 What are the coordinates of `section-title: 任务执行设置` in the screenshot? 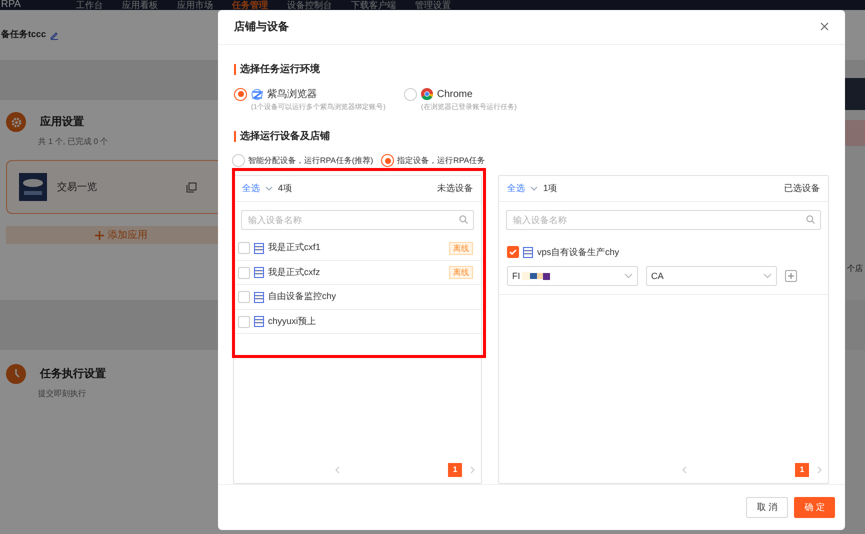 It's located at (73, 374).